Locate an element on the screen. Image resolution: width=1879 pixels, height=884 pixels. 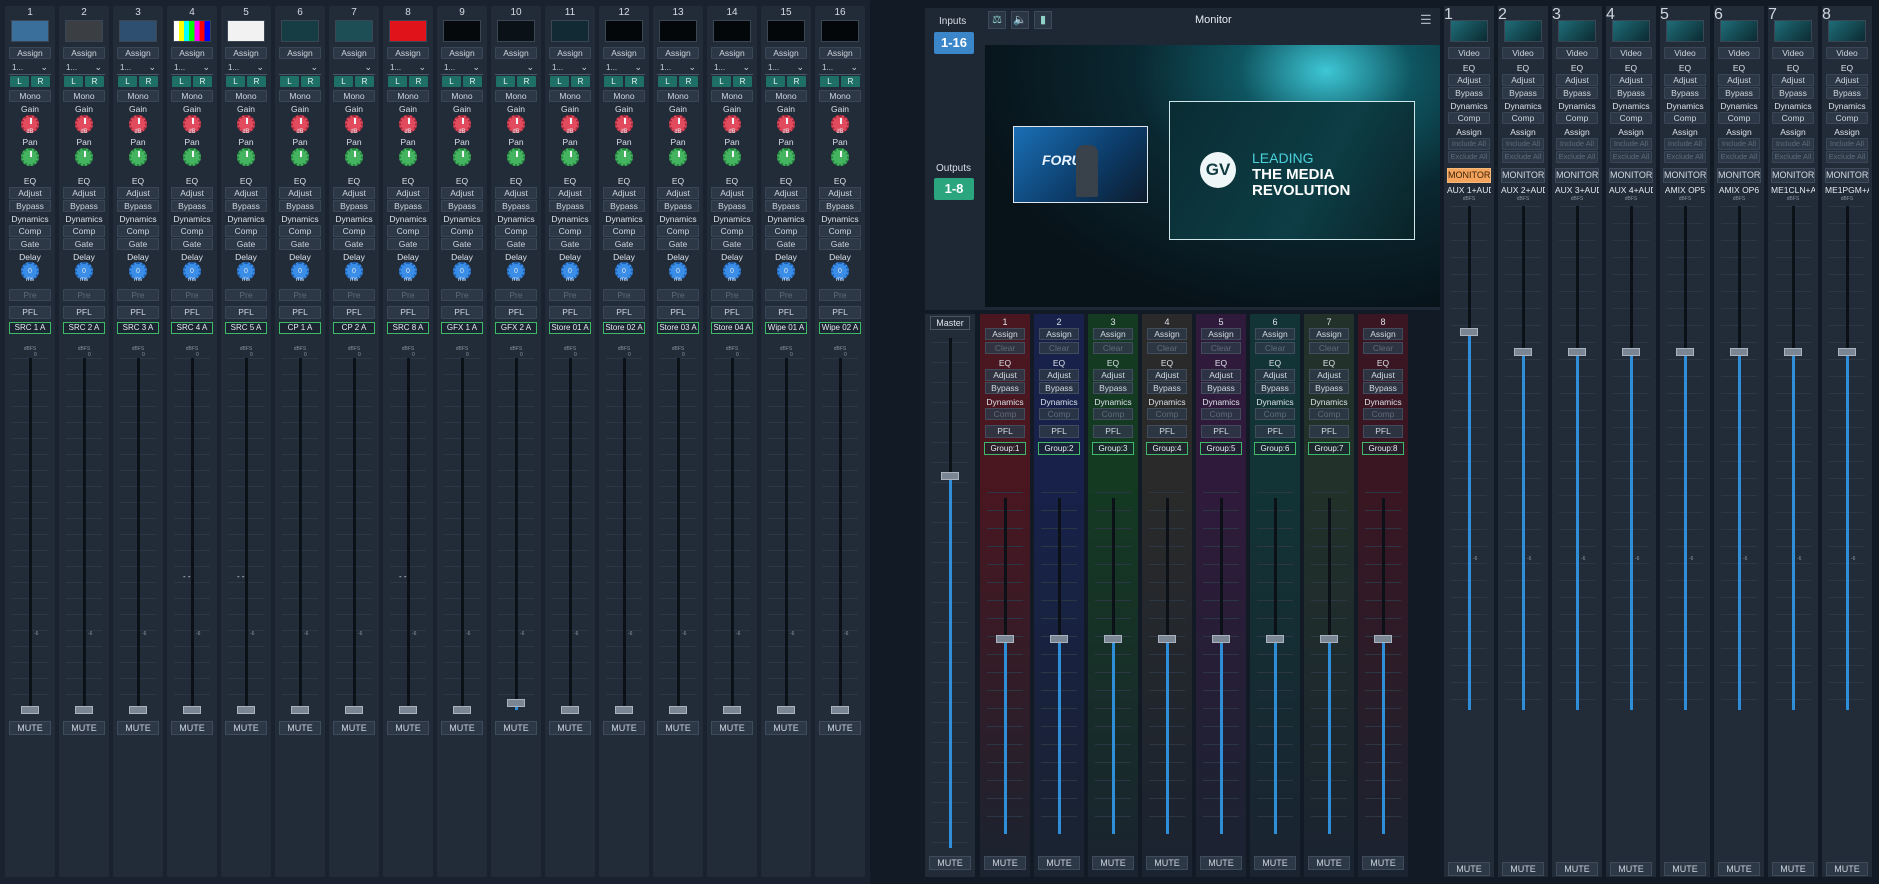
group-fader is located at coordinates (1167, 639).